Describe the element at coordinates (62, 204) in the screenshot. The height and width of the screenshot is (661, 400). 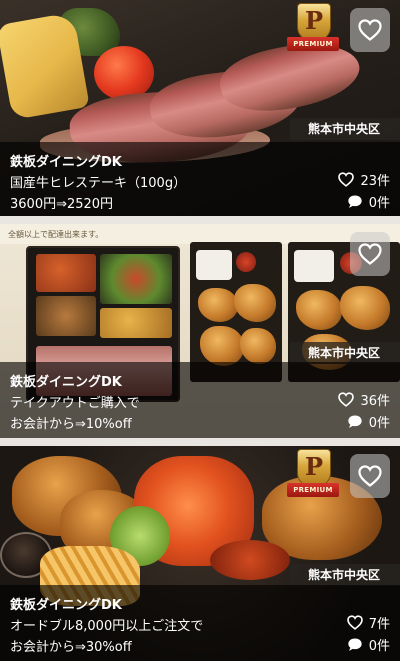
I see `offer-detail: 3600円⇒2520円` at that location.